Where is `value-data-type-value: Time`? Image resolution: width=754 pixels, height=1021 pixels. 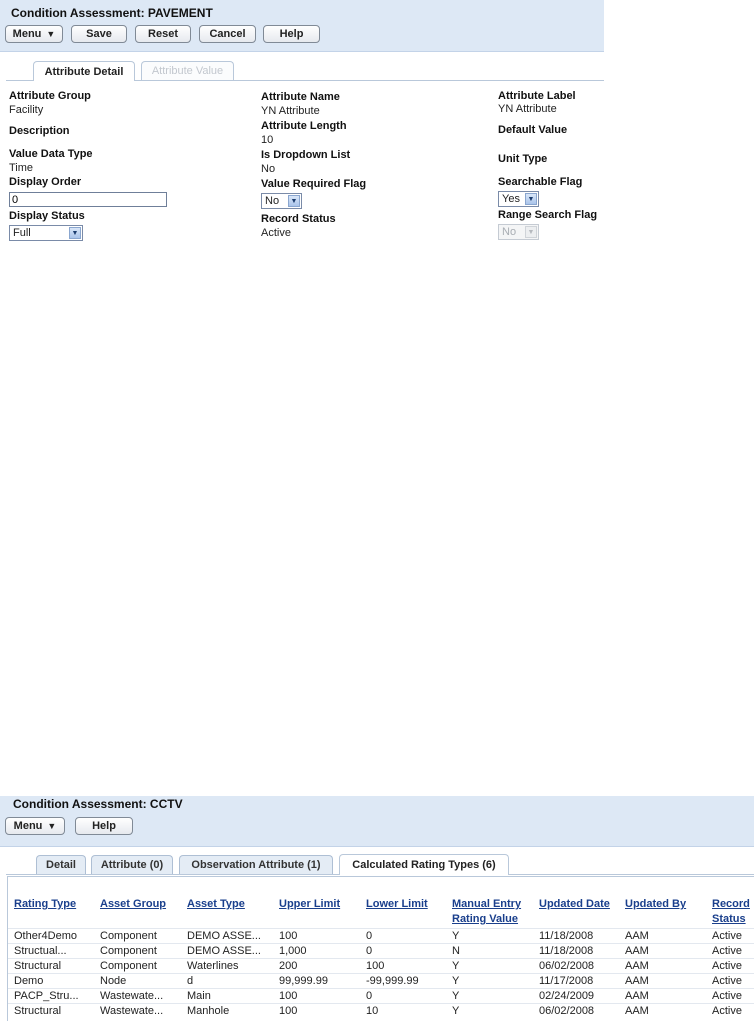
value-data-type-value: Time is located at coordinates (21, 168).